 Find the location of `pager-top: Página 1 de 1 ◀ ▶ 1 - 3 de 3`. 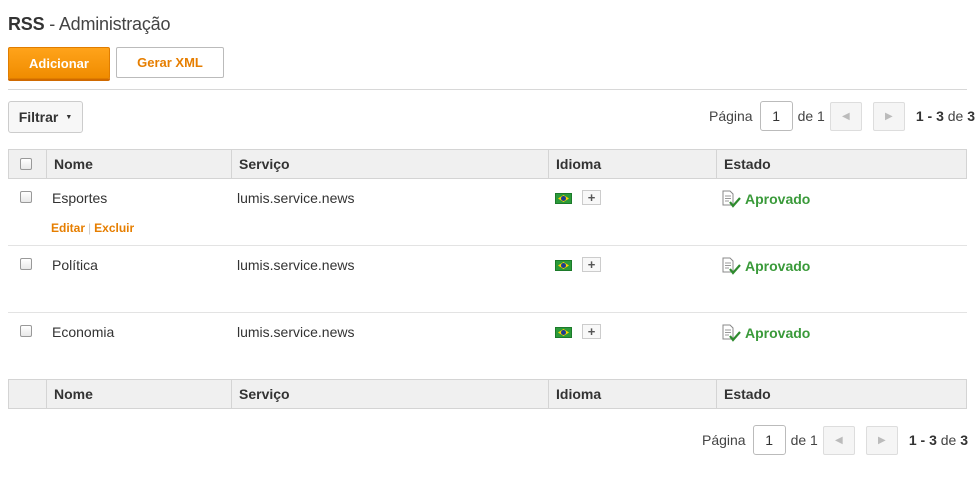

pager-top: Página 1 de 1 ◀ ▶ 1 - 3 de 3 is located at coordinates (842, 116).